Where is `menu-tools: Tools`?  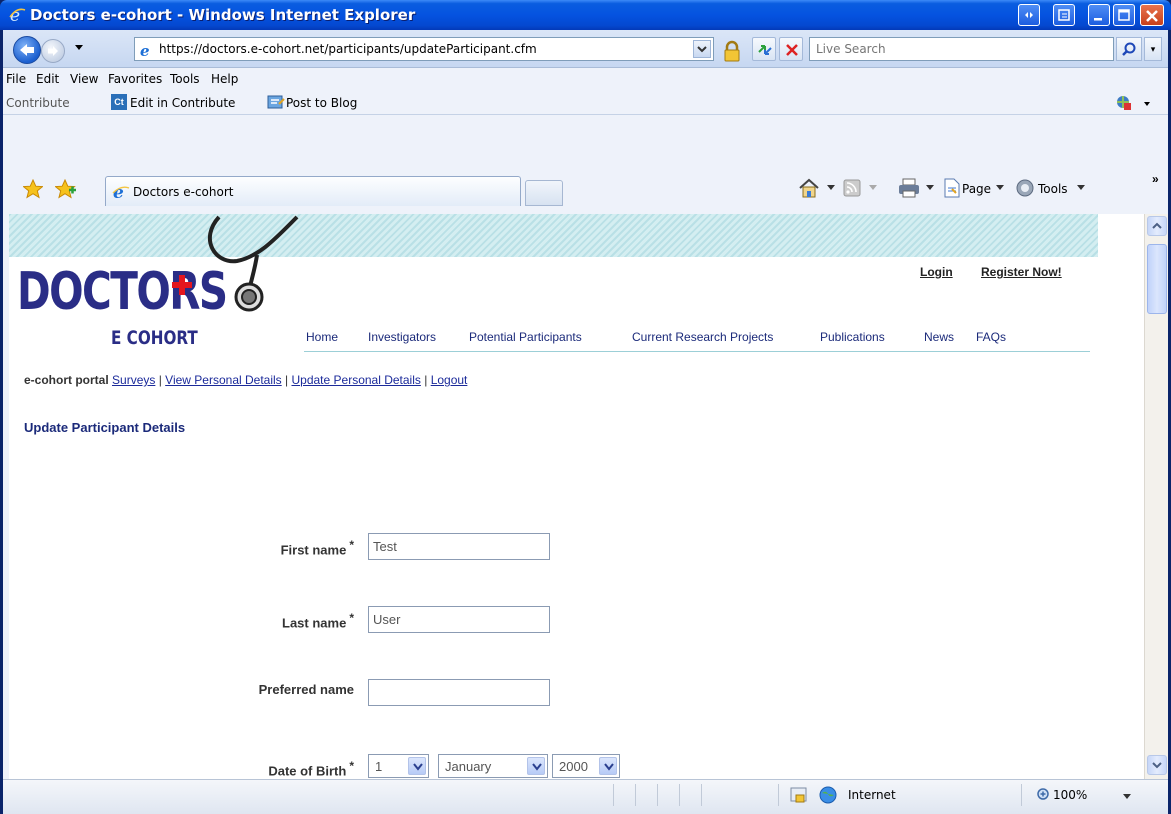 menu-tools: Tools is located at coordinates (185, 79).